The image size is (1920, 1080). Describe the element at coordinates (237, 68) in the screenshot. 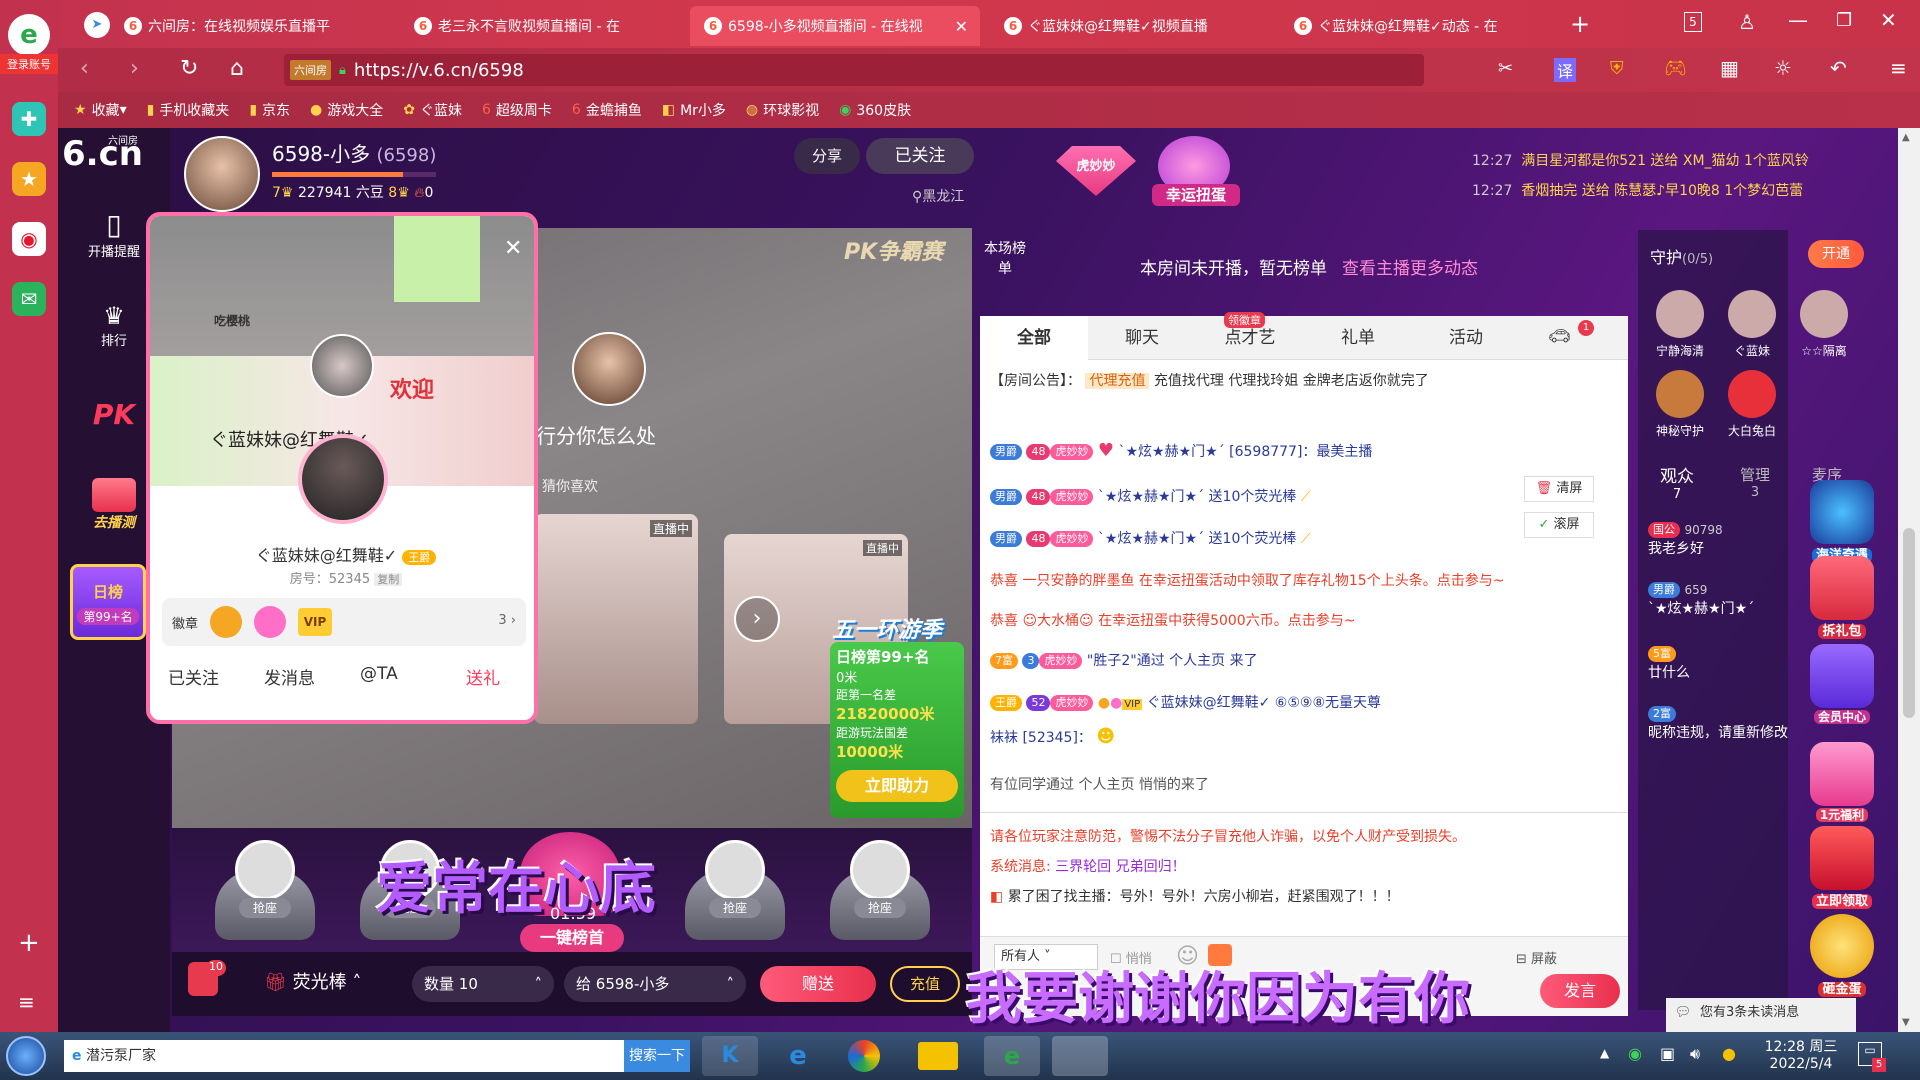

I see `home-icon: ⌂` at that location.